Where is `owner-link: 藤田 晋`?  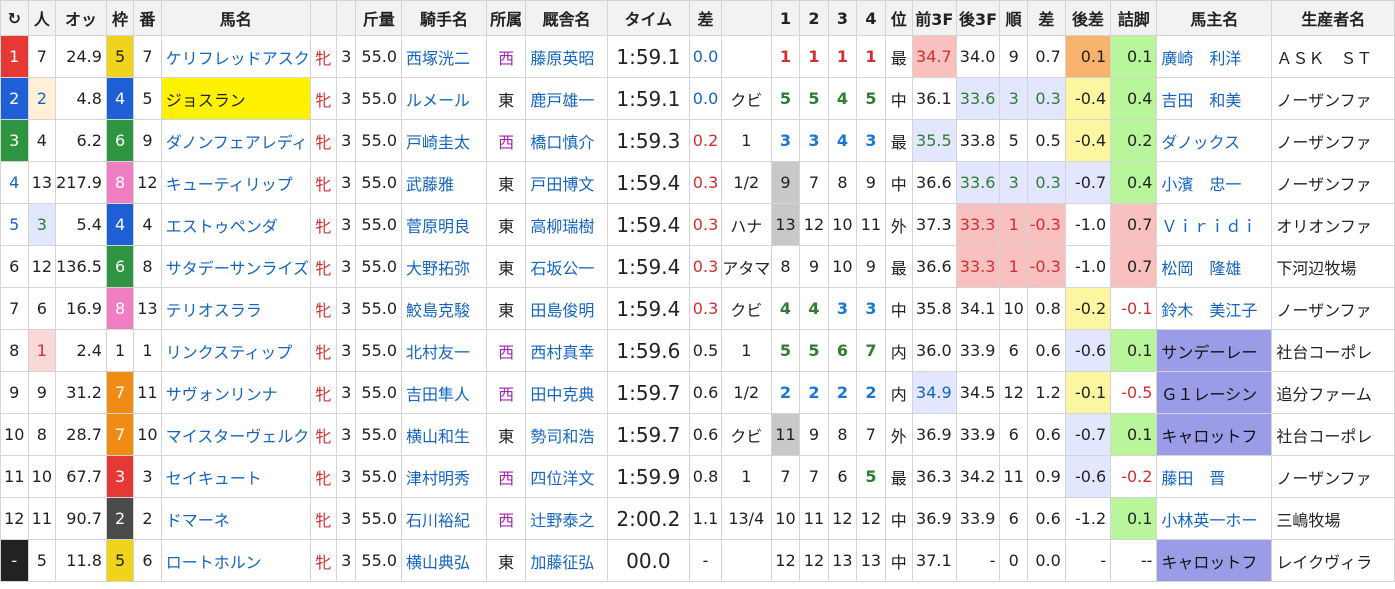
owner-link: 藤田 晋 is located at coordinates (1214, 476).